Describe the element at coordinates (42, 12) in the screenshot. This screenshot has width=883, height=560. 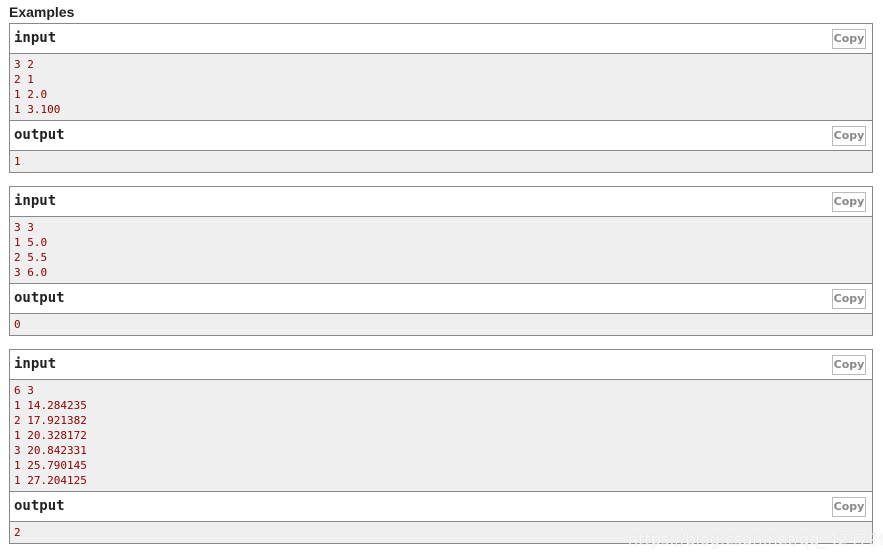
I see `examples-heading: Examples` at that location.